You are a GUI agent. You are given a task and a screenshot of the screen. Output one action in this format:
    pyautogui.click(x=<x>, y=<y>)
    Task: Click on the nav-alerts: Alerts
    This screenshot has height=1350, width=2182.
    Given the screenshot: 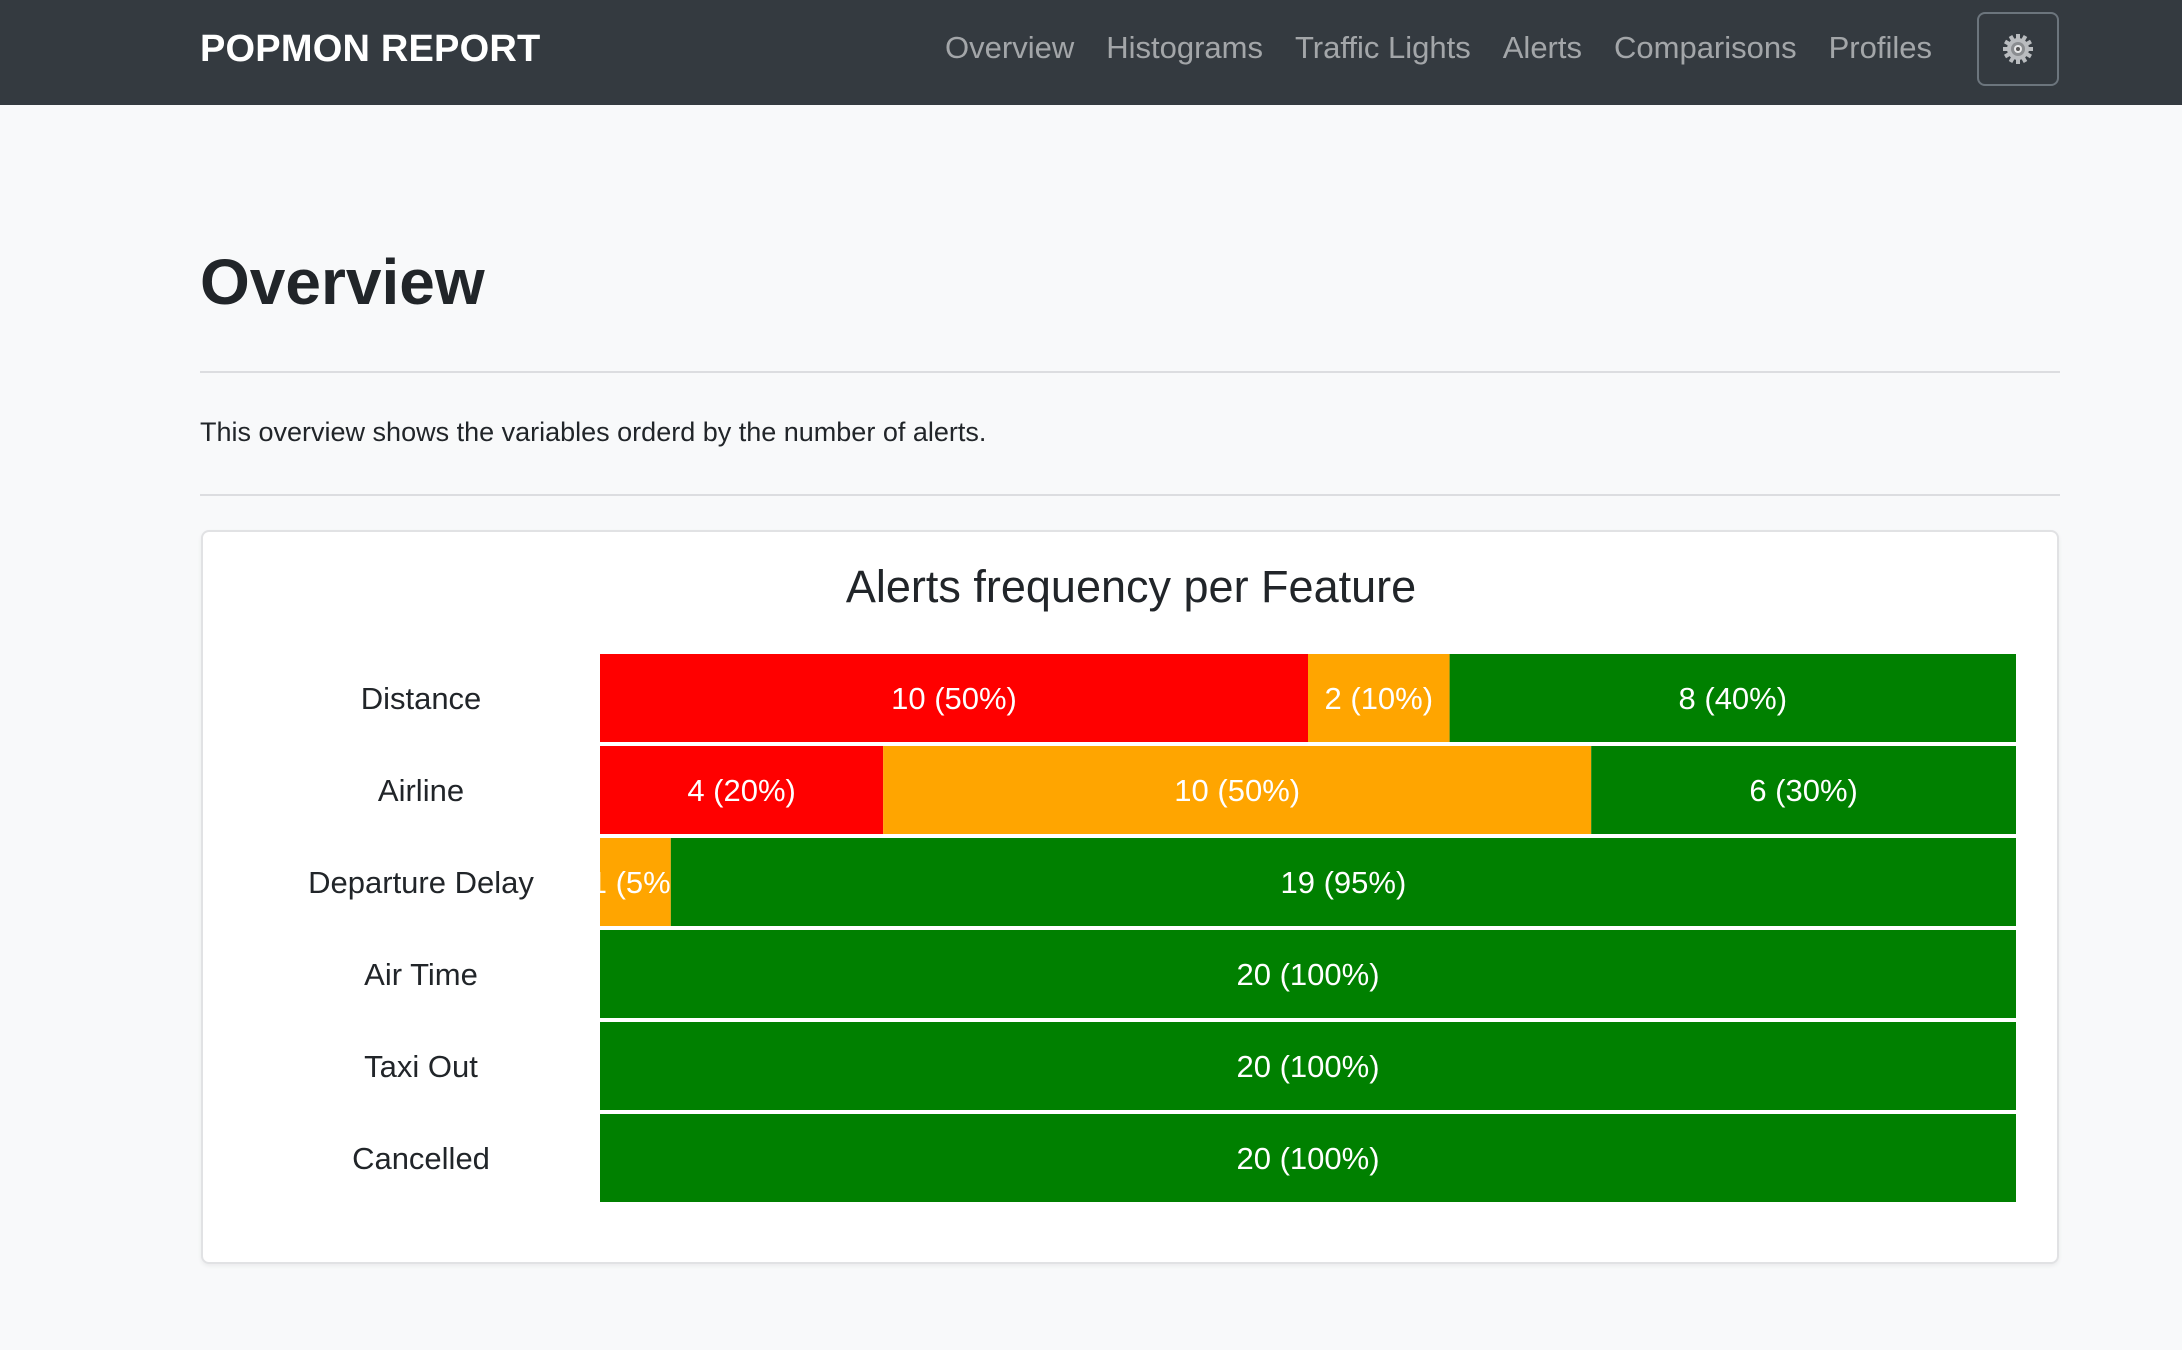 What is the action you would take?
    pyautogui.click(x=1542, y=48)
    